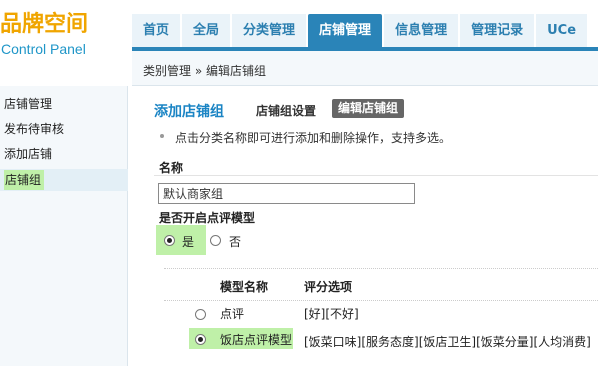 This screenshot has height=366, width=598. Describe the element at coordinates (28, 104) in the screenshot. I see `sidebar-item-shop-manage: 店铺管理` at that location.